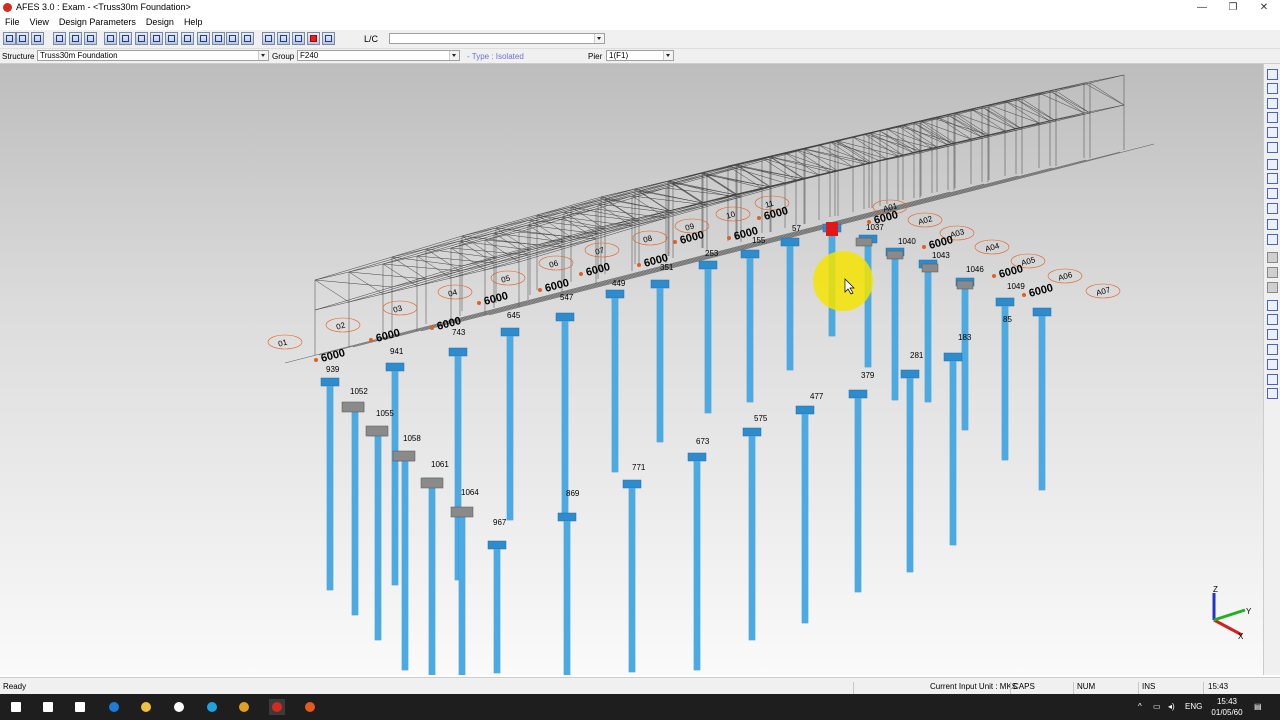 The width and height of the screenshot is (1280, 720). What do you see at coordinates (440, 464) in the screenshot?
I see `node-label: 1061` at bounding box center [440, 464].